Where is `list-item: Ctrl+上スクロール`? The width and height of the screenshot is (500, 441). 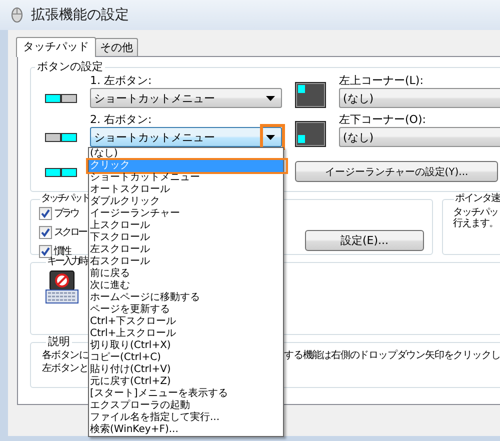 list-item: Ctrl+上スクロール is located at coordinates (186, 334).